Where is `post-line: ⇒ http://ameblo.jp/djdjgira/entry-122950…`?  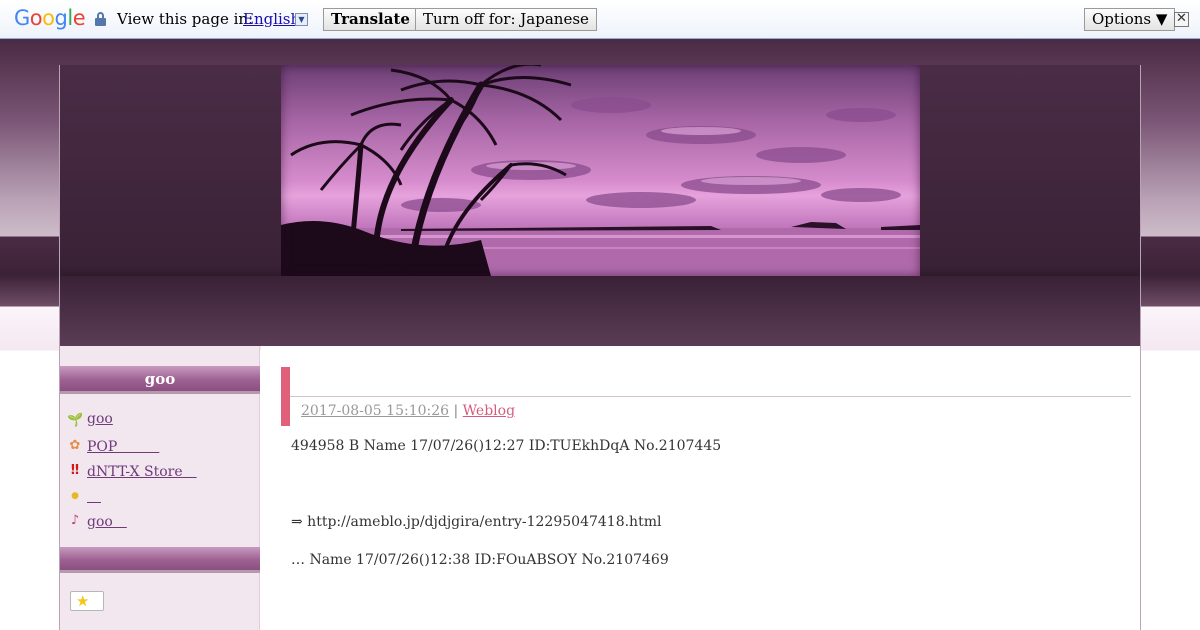 post-line: ⇒ http://ameblo.jp/djdjgira/entry-122950… is located at coordinates (476, 522).